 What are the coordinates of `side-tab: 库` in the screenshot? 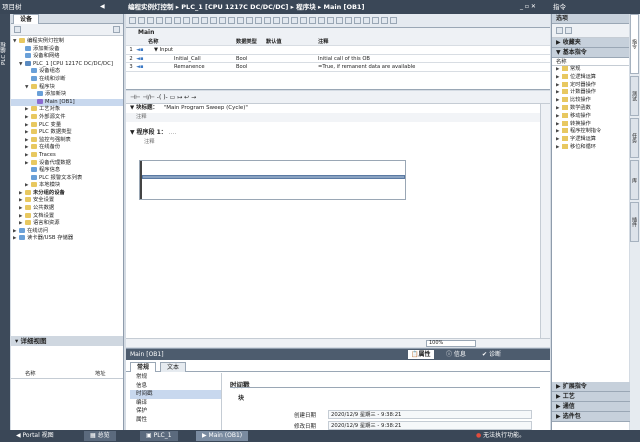 It's located at (634, 180).